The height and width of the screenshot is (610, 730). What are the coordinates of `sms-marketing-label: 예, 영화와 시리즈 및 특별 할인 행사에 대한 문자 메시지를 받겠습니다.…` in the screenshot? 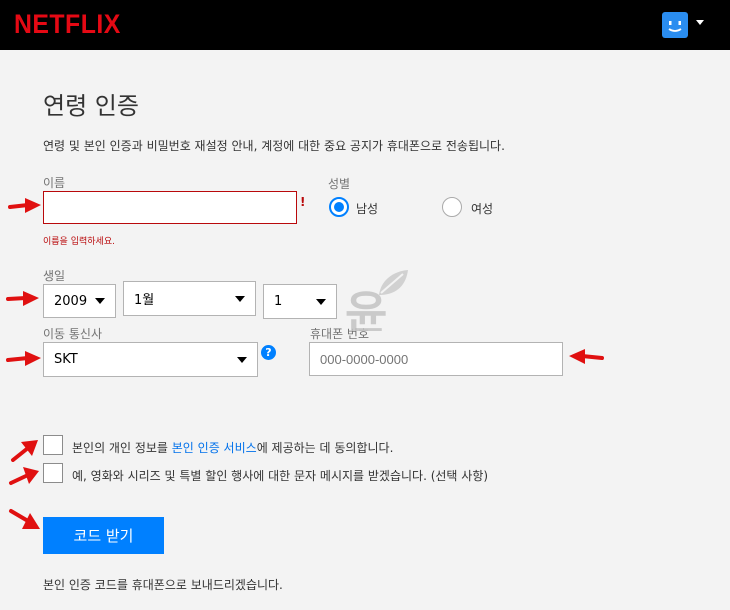 It's located at (280, 476).